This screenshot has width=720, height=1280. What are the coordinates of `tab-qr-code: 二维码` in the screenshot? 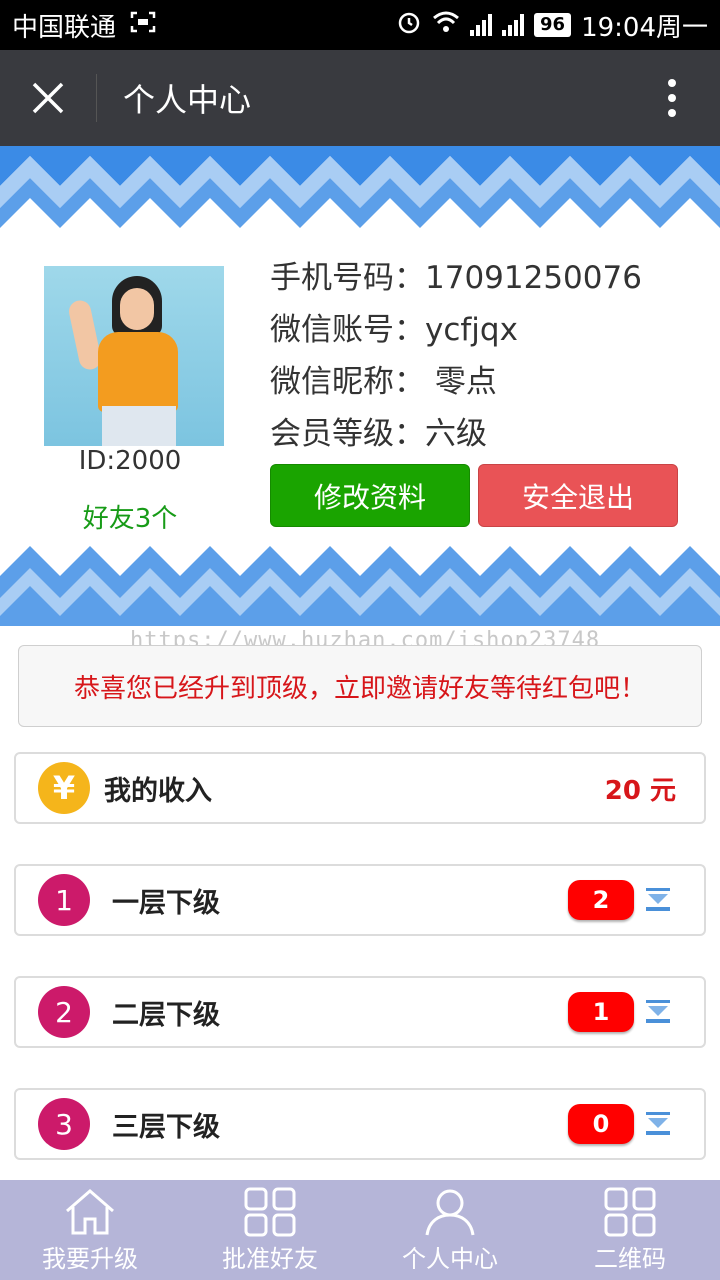 It's located at (630, 1230).